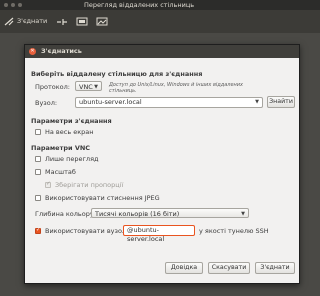 The image size is (320, 296). I want to click on window-maximize-icon, so click(20, 5).